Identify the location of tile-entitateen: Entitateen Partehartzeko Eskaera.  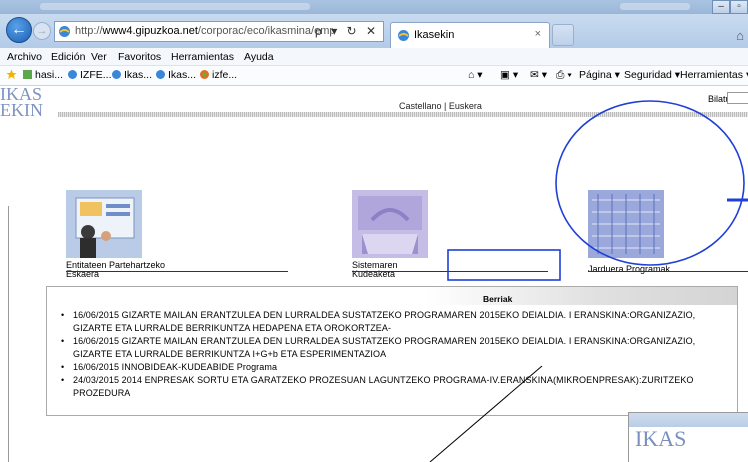
(176, 234).